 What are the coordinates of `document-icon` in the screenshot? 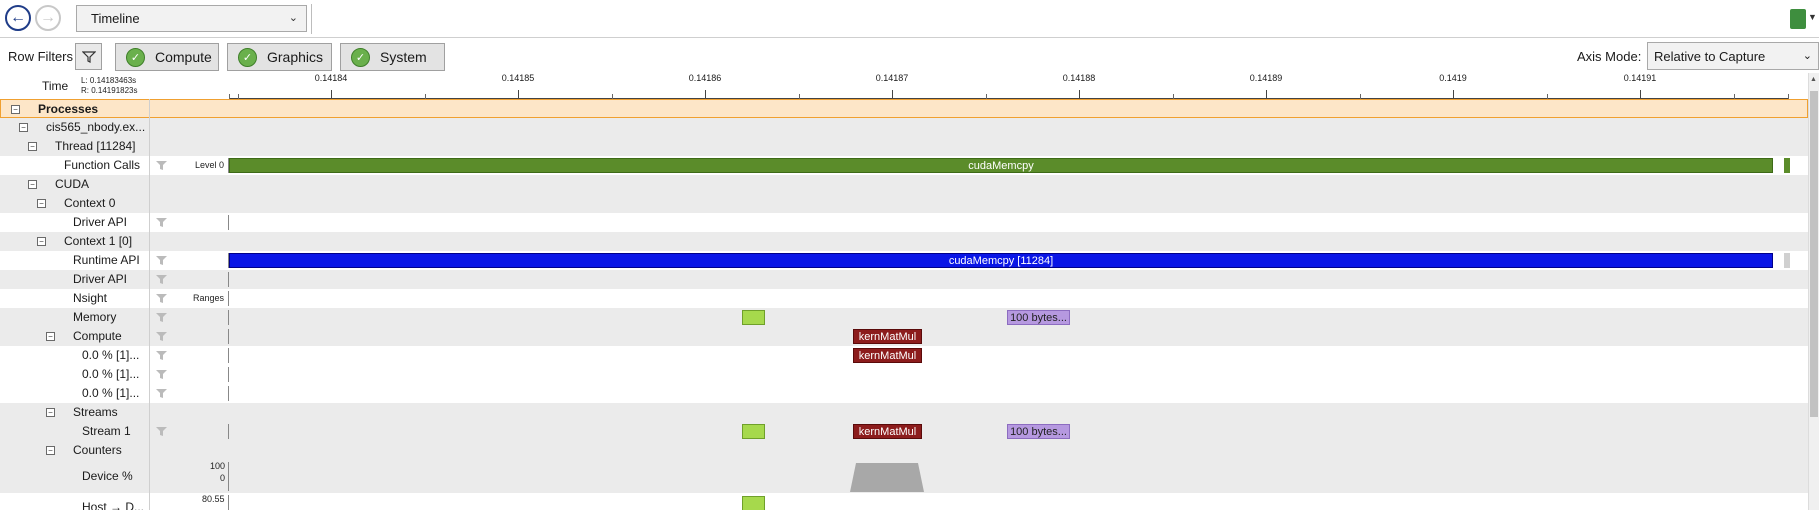 It's located at (1798, 19).